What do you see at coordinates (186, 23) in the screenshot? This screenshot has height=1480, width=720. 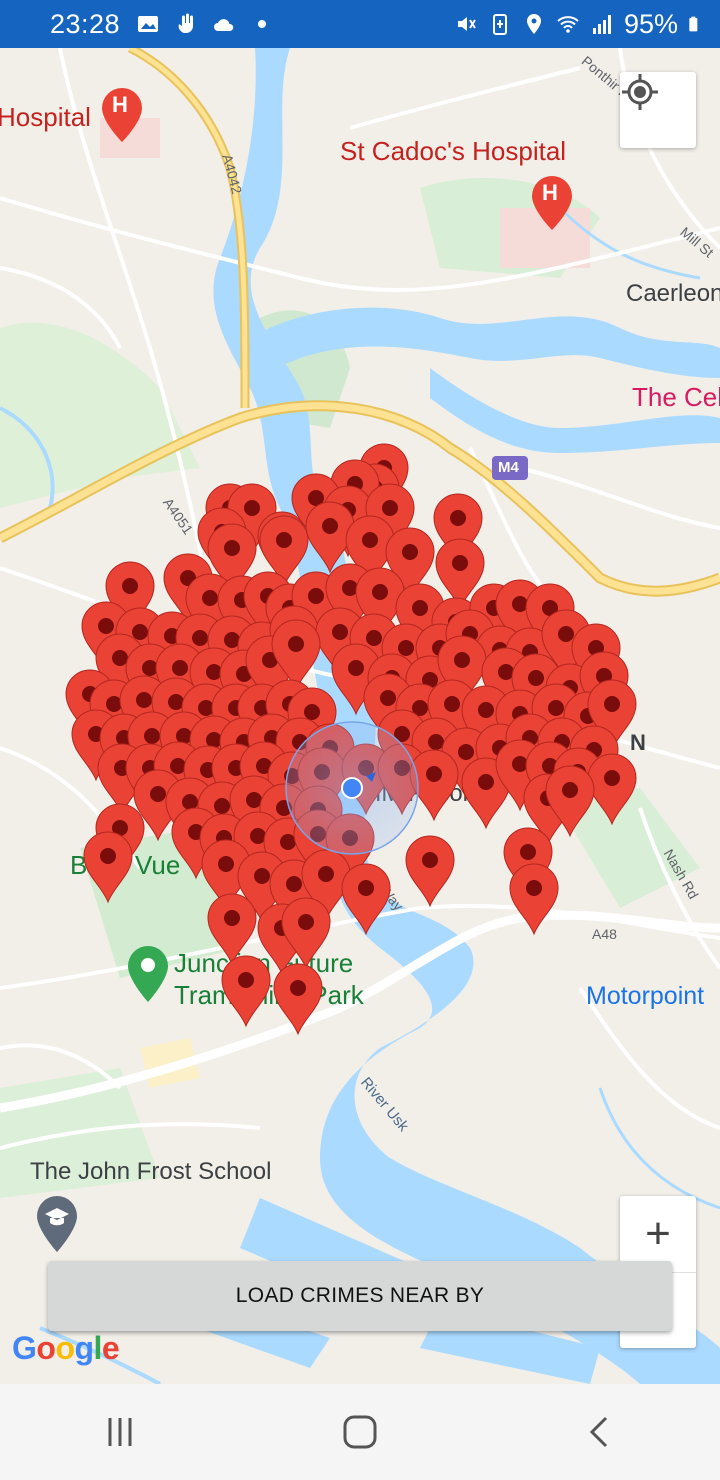 I see `hand-icon` at bounding box center [186, 23].